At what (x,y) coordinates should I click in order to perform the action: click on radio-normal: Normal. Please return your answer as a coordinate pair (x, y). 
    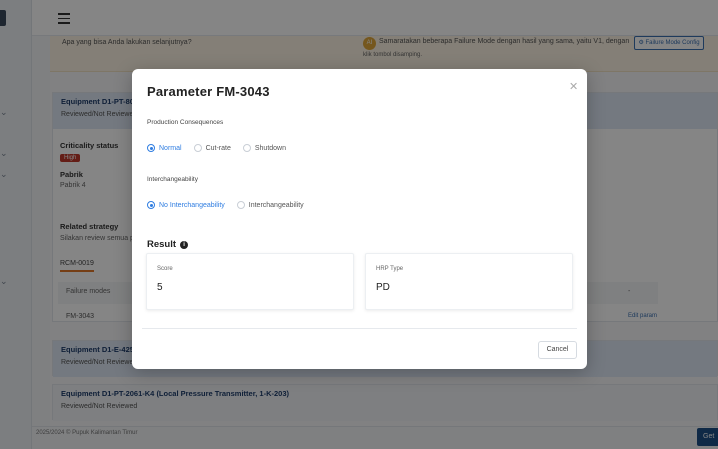
    Looking at the image, I should click on (164, 148).